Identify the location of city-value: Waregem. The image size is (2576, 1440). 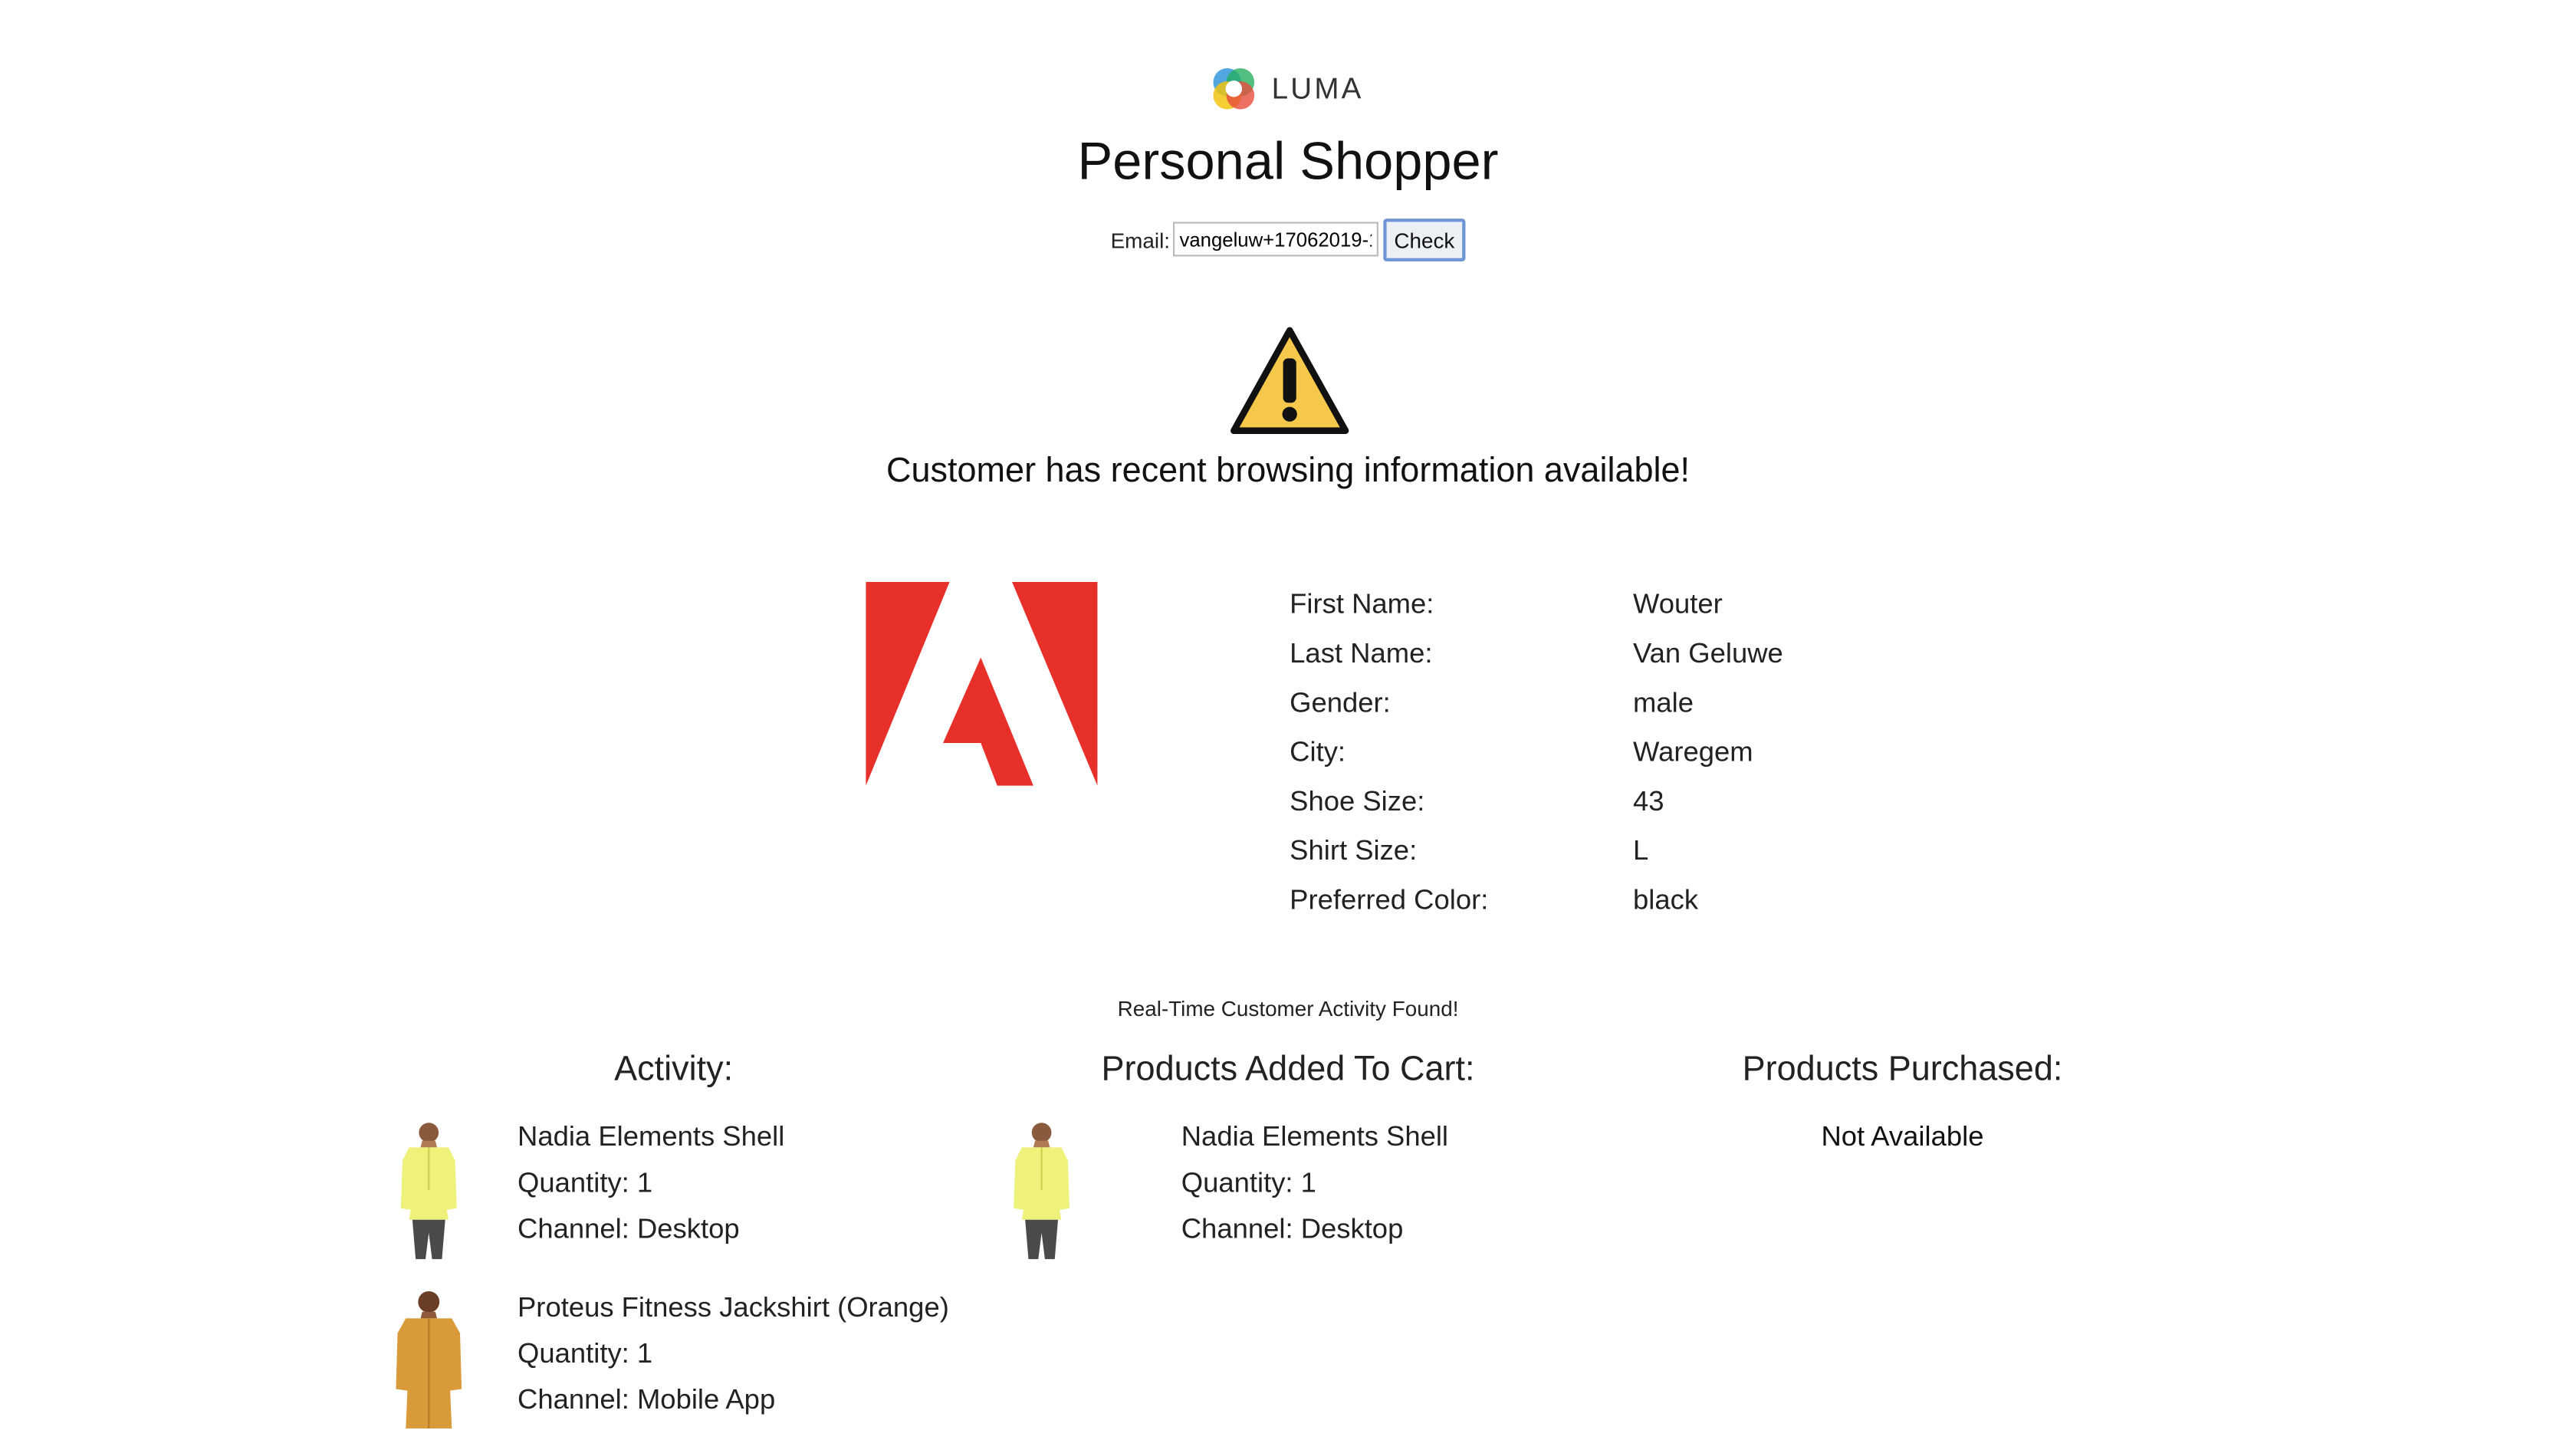
(1693, 752).